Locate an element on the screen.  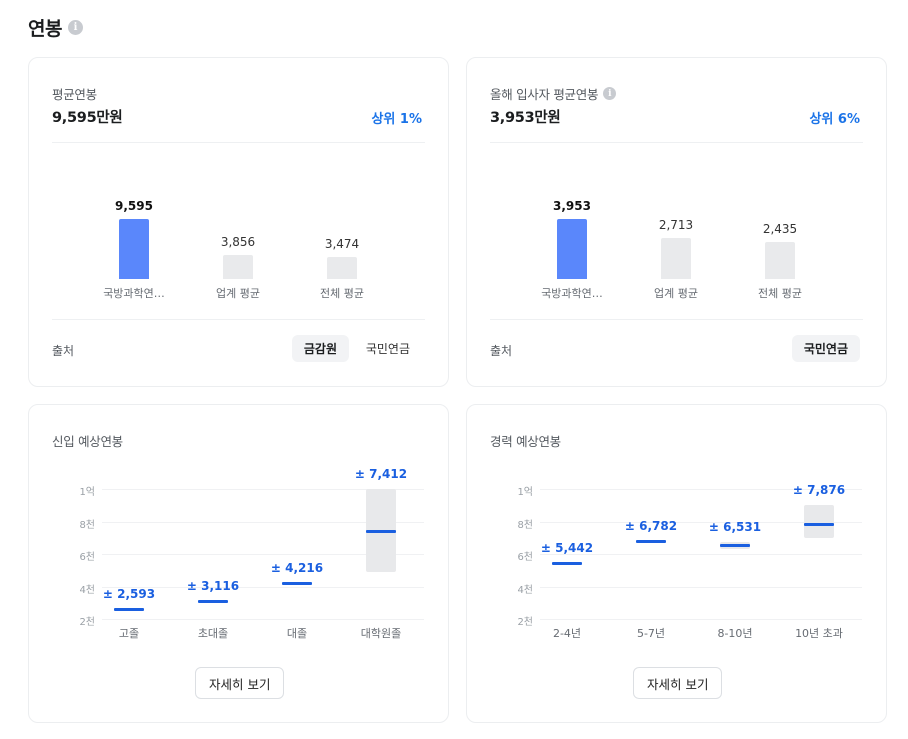
x-axis-label: 초대졸 is located at coordinates (213, 633).